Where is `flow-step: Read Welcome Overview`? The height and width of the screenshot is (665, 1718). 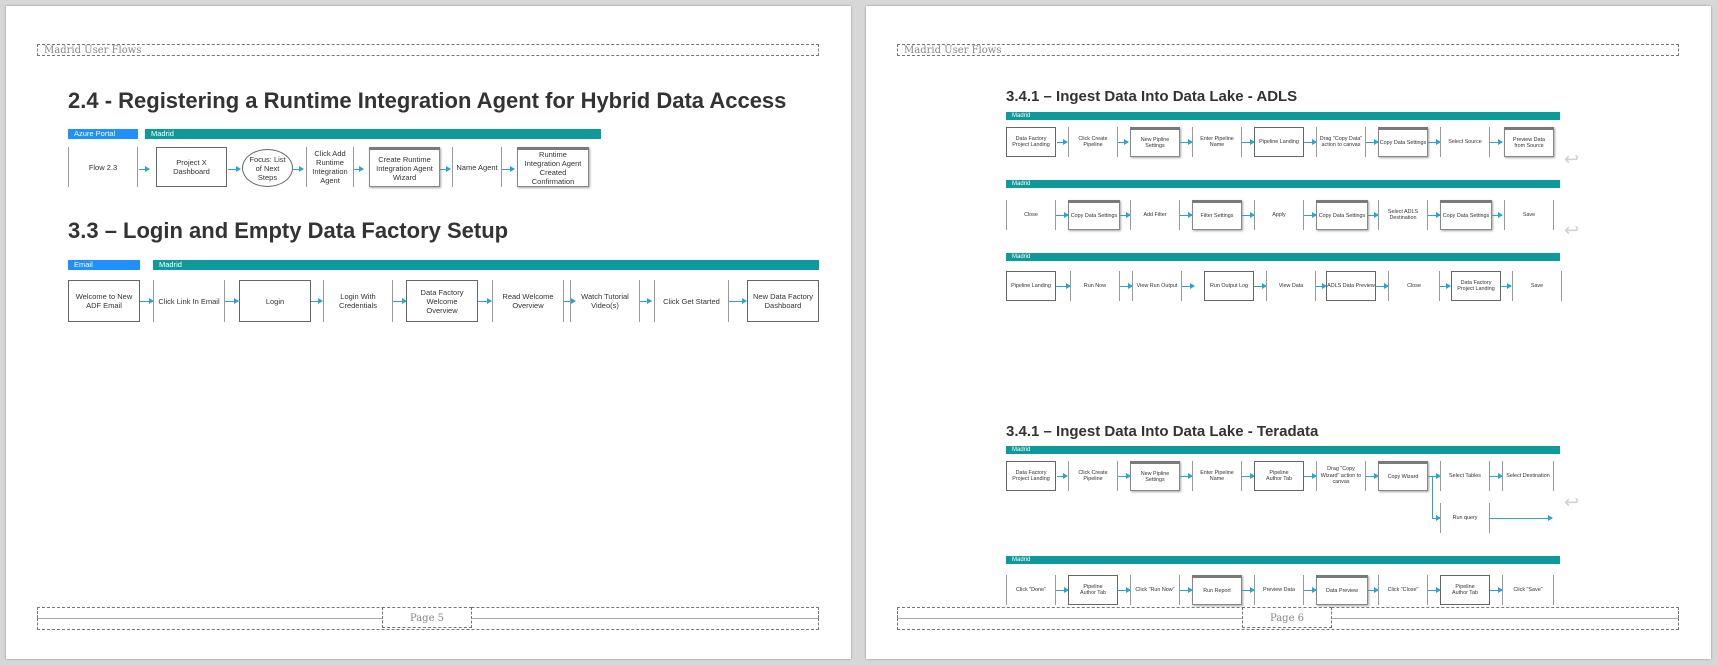 flow-step: Read Welcome Overview is located at coordinates (528, 301).